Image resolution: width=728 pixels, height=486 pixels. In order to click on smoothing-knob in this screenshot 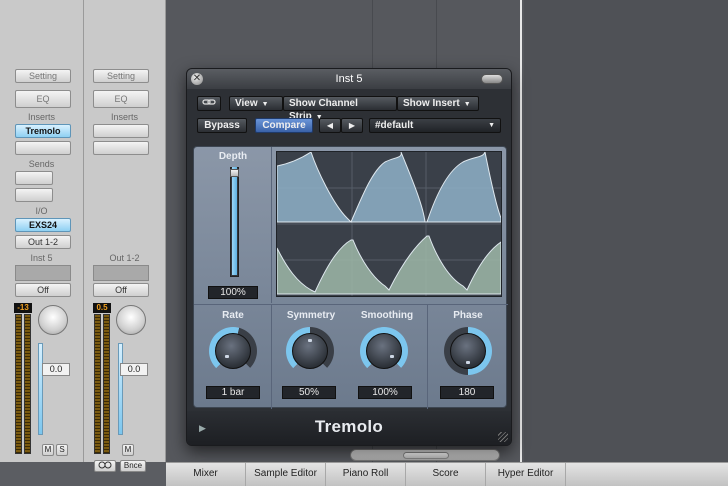, I will do `click(384, 351)`.